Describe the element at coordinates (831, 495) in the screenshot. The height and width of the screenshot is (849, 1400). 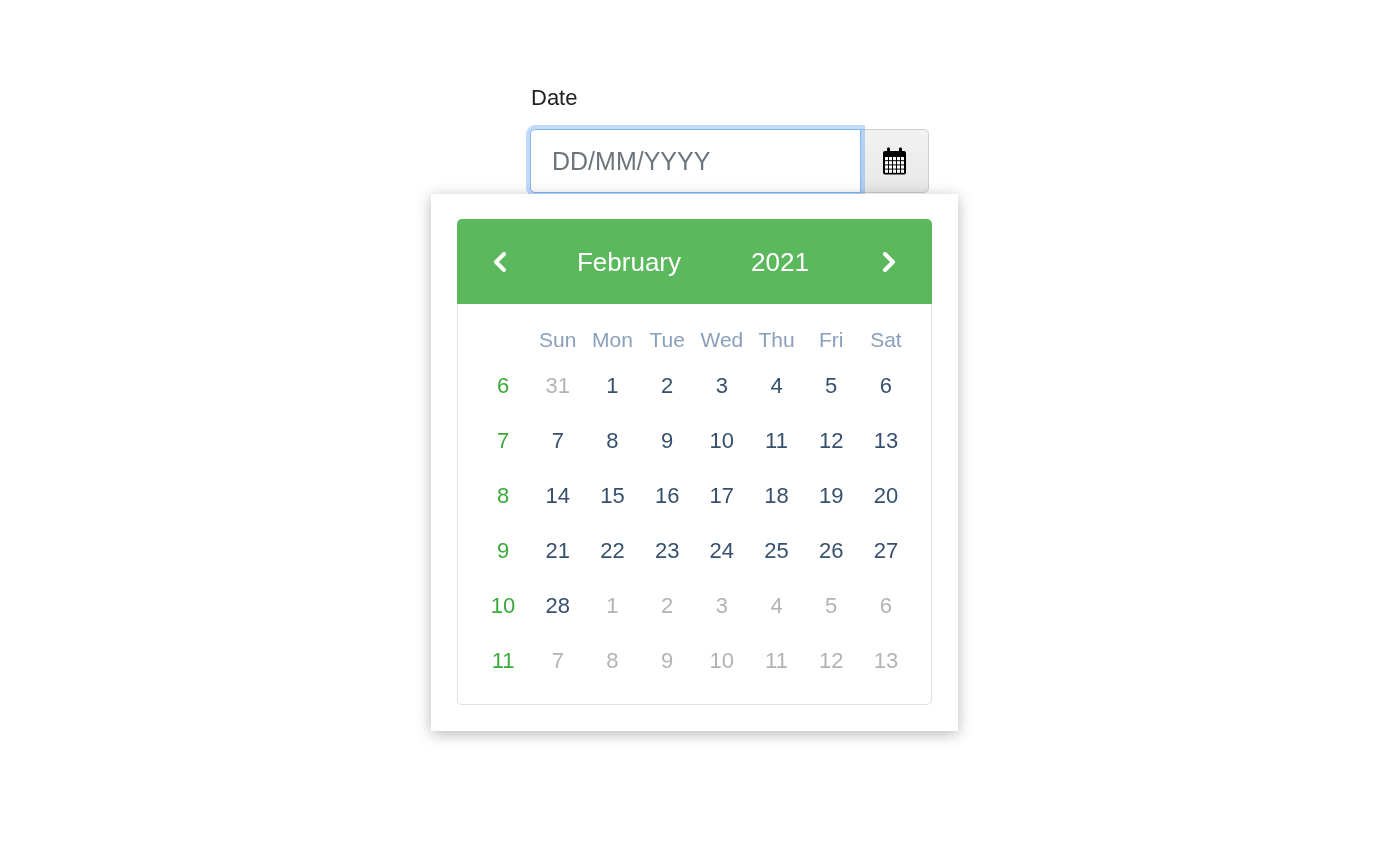
I see `day-number: 19` at that location.